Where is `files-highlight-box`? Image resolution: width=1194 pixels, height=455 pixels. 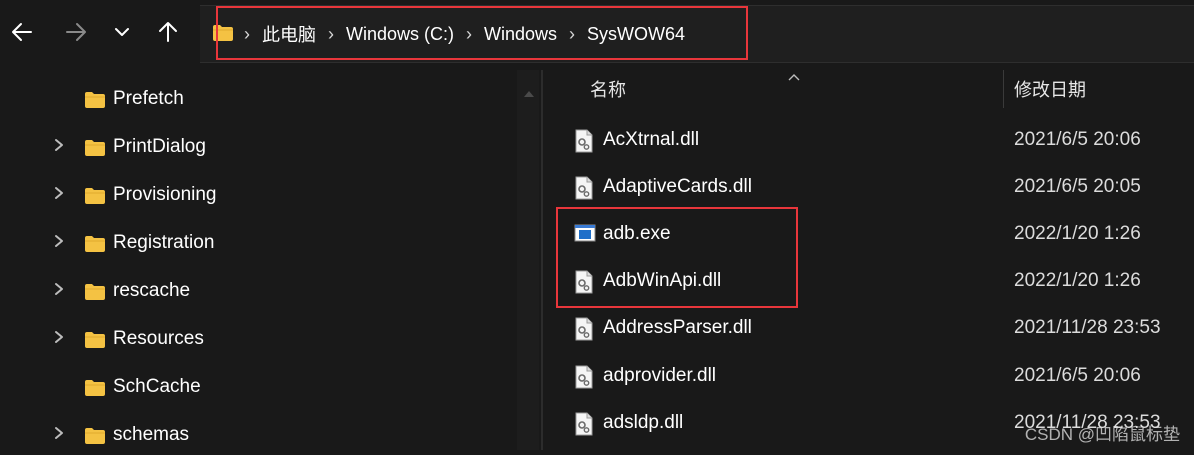 files-highlight-box is located at coordinates (677, 257).